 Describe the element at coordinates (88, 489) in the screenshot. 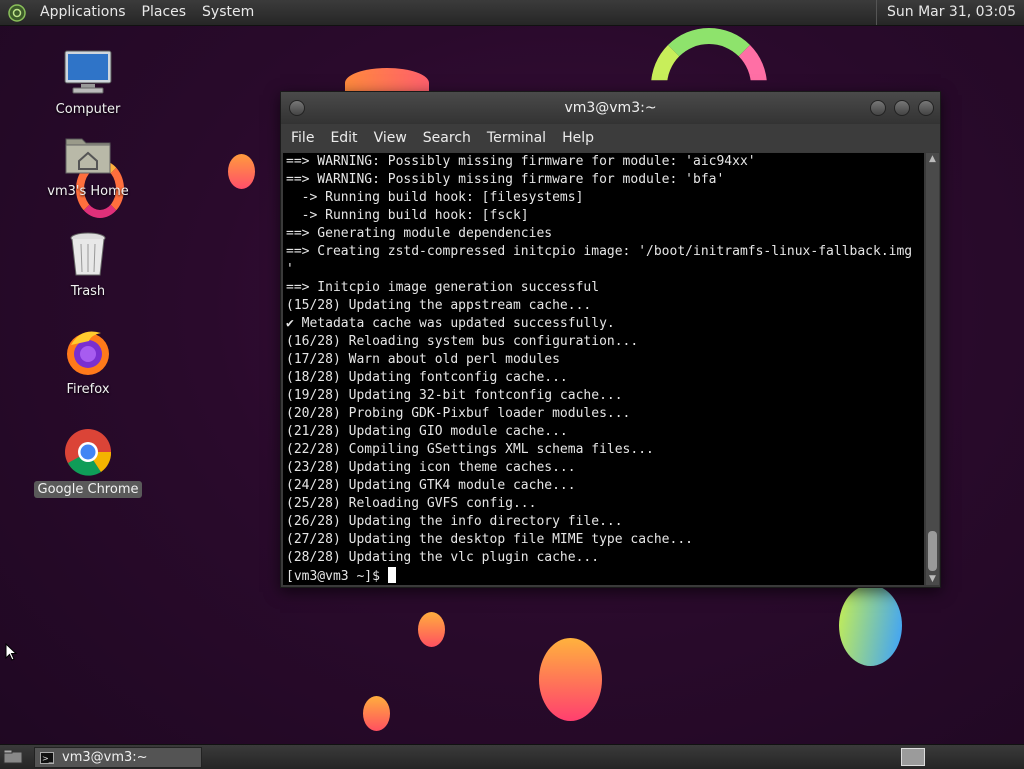

I see `desktop-icon-label: Google Chrome` at that location.